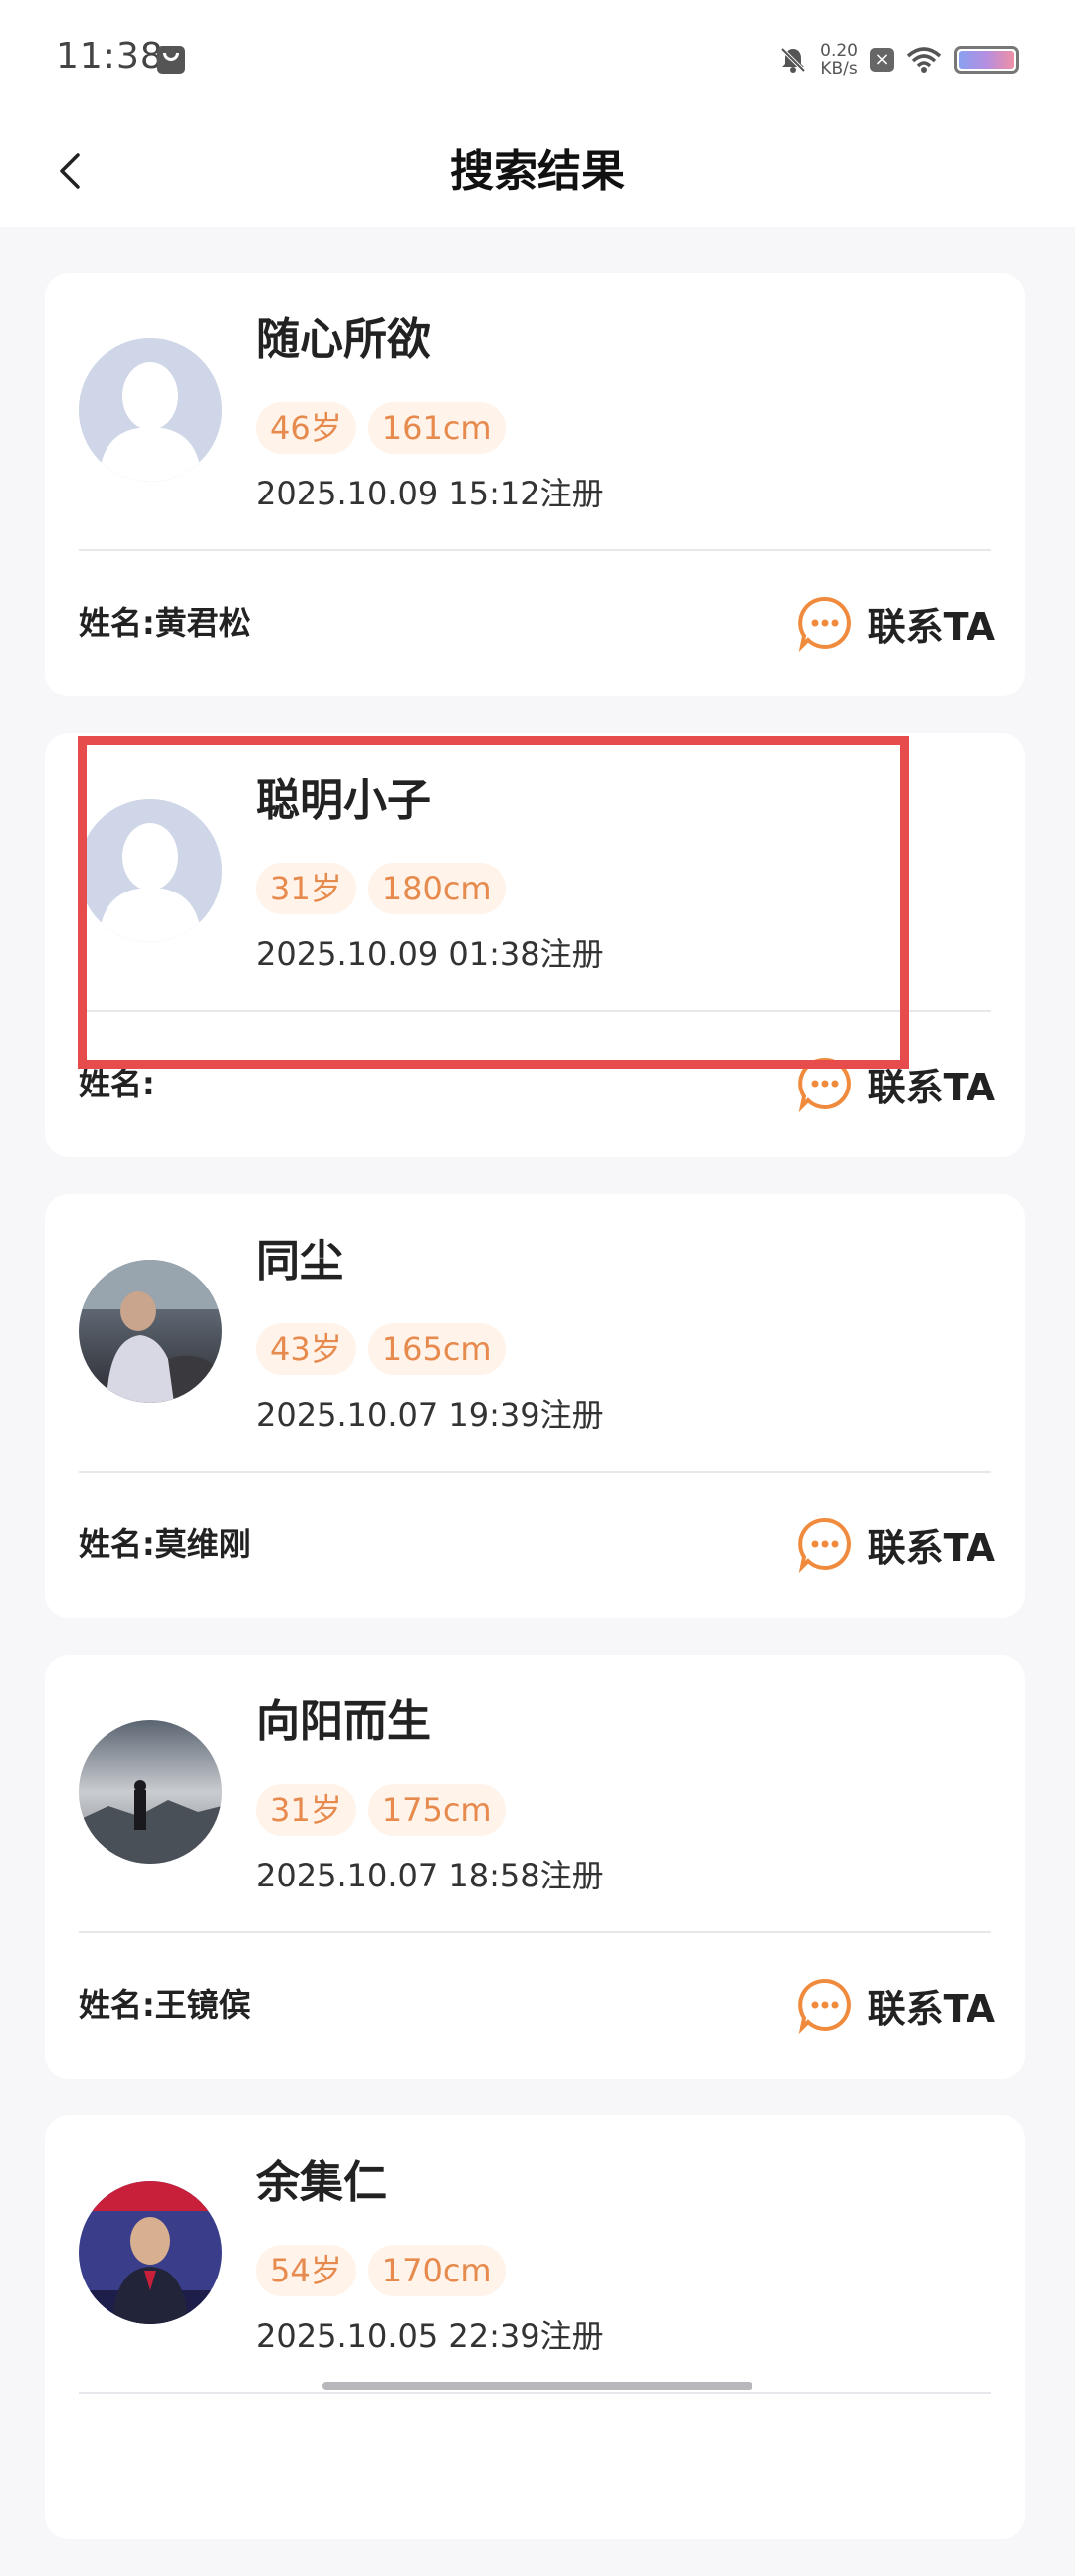 This screenshot has width=1075, height=2576. I want to click on age-tag: 46岁, so click(306, 428).